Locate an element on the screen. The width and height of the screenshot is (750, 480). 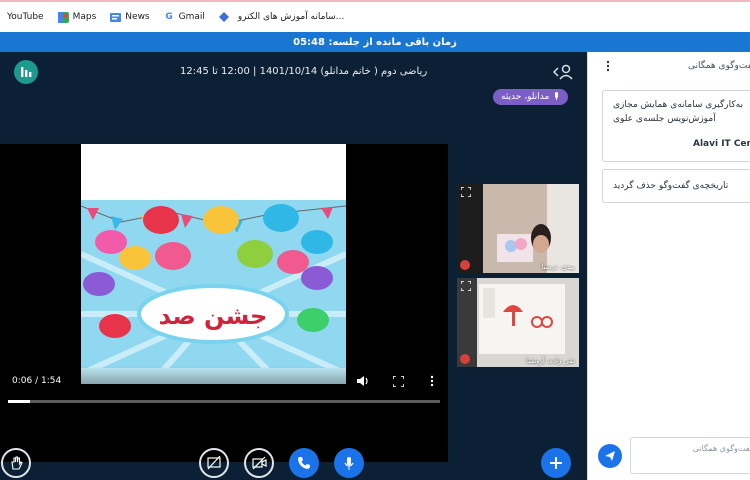
bookmark-label: Gmail is located at coordinates (191, 17).